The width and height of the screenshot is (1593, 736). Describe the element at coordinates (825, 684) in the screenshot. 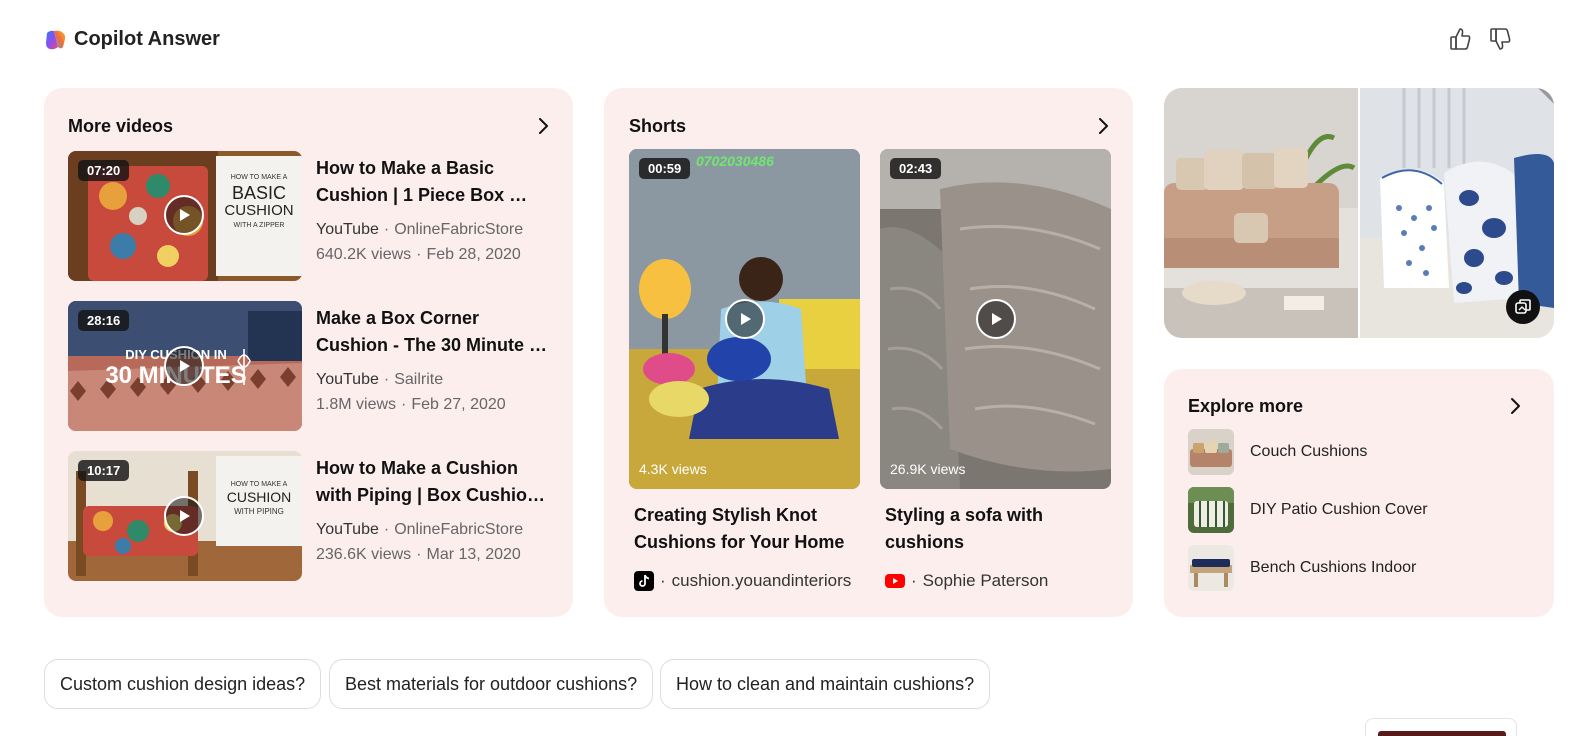

I see `suggestion-chip: How to clean and maintain cushions?` at that location.